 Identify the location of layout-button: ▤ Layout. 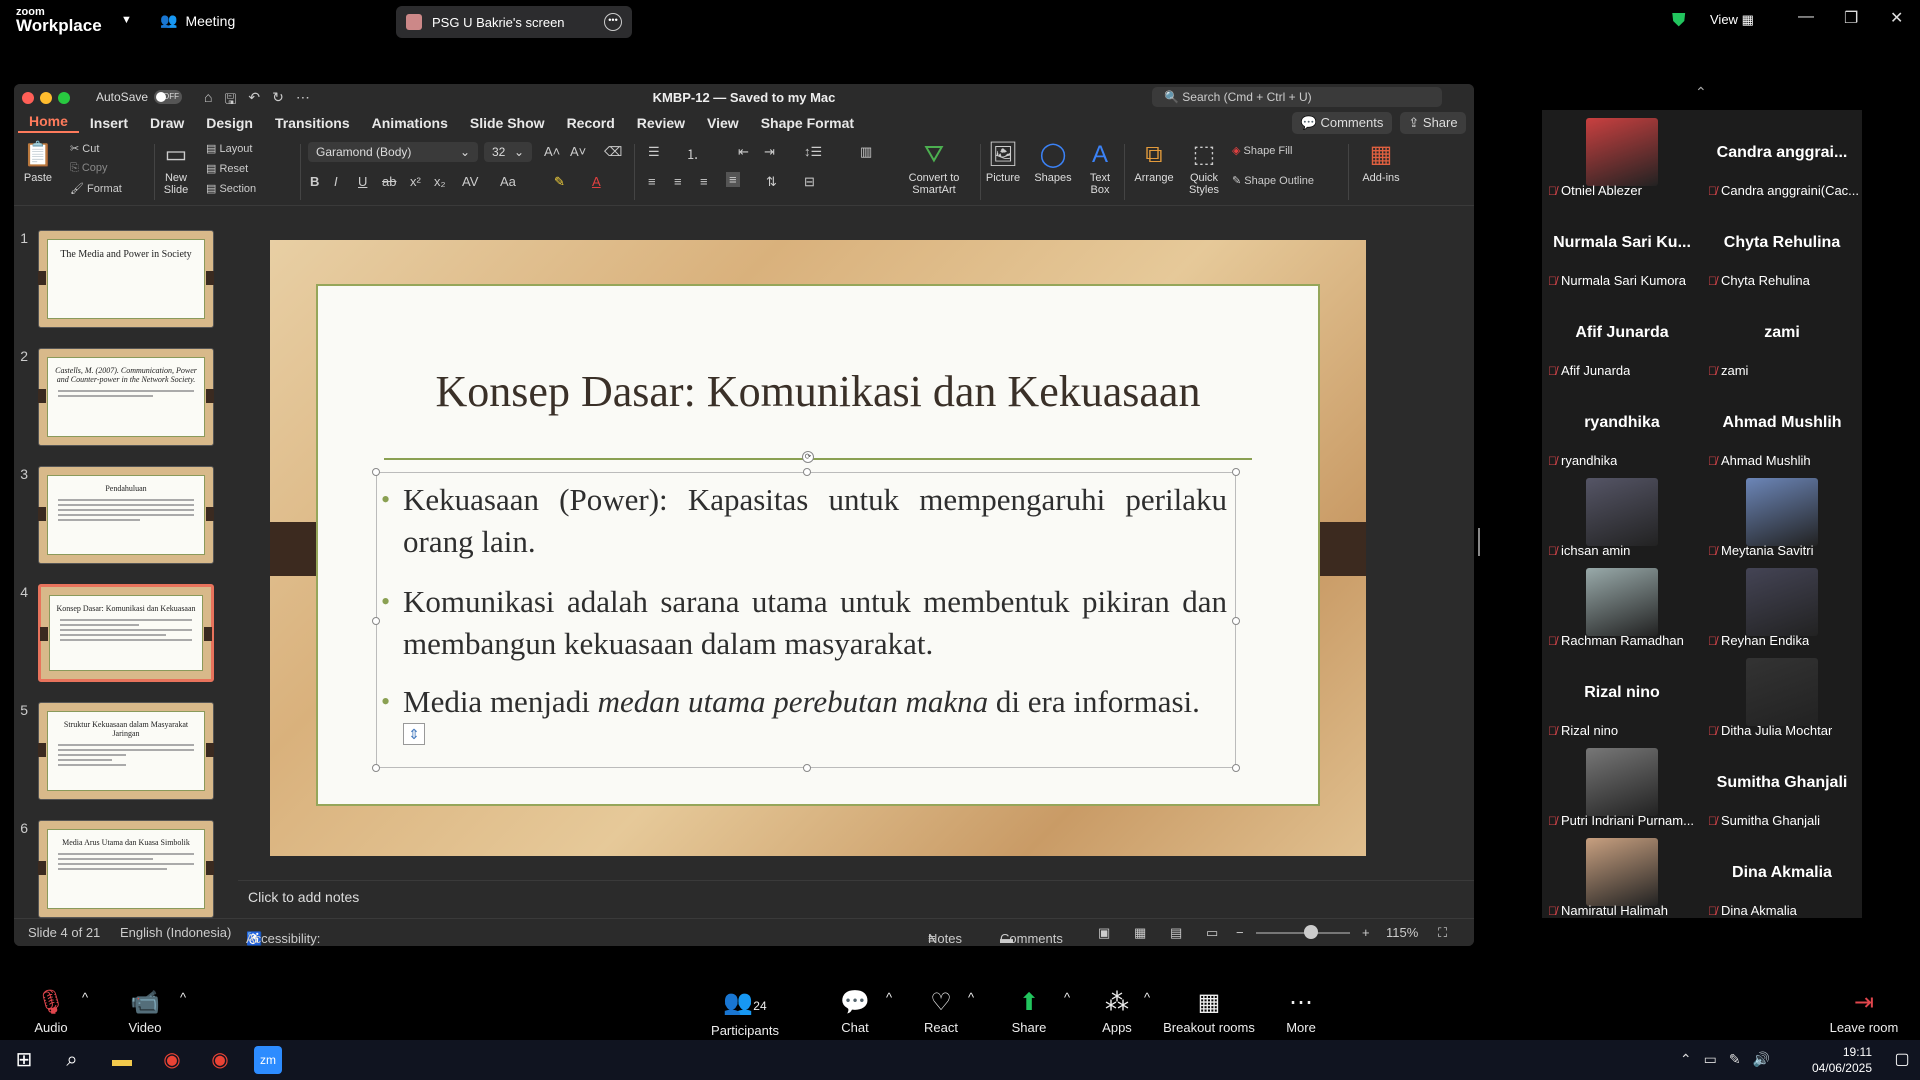
(229, 148).